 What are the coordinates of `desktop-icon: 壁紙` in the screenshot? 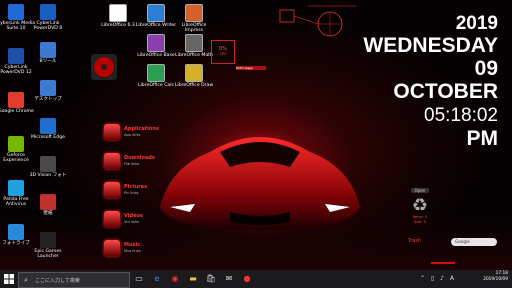 It's located at (48, 205).